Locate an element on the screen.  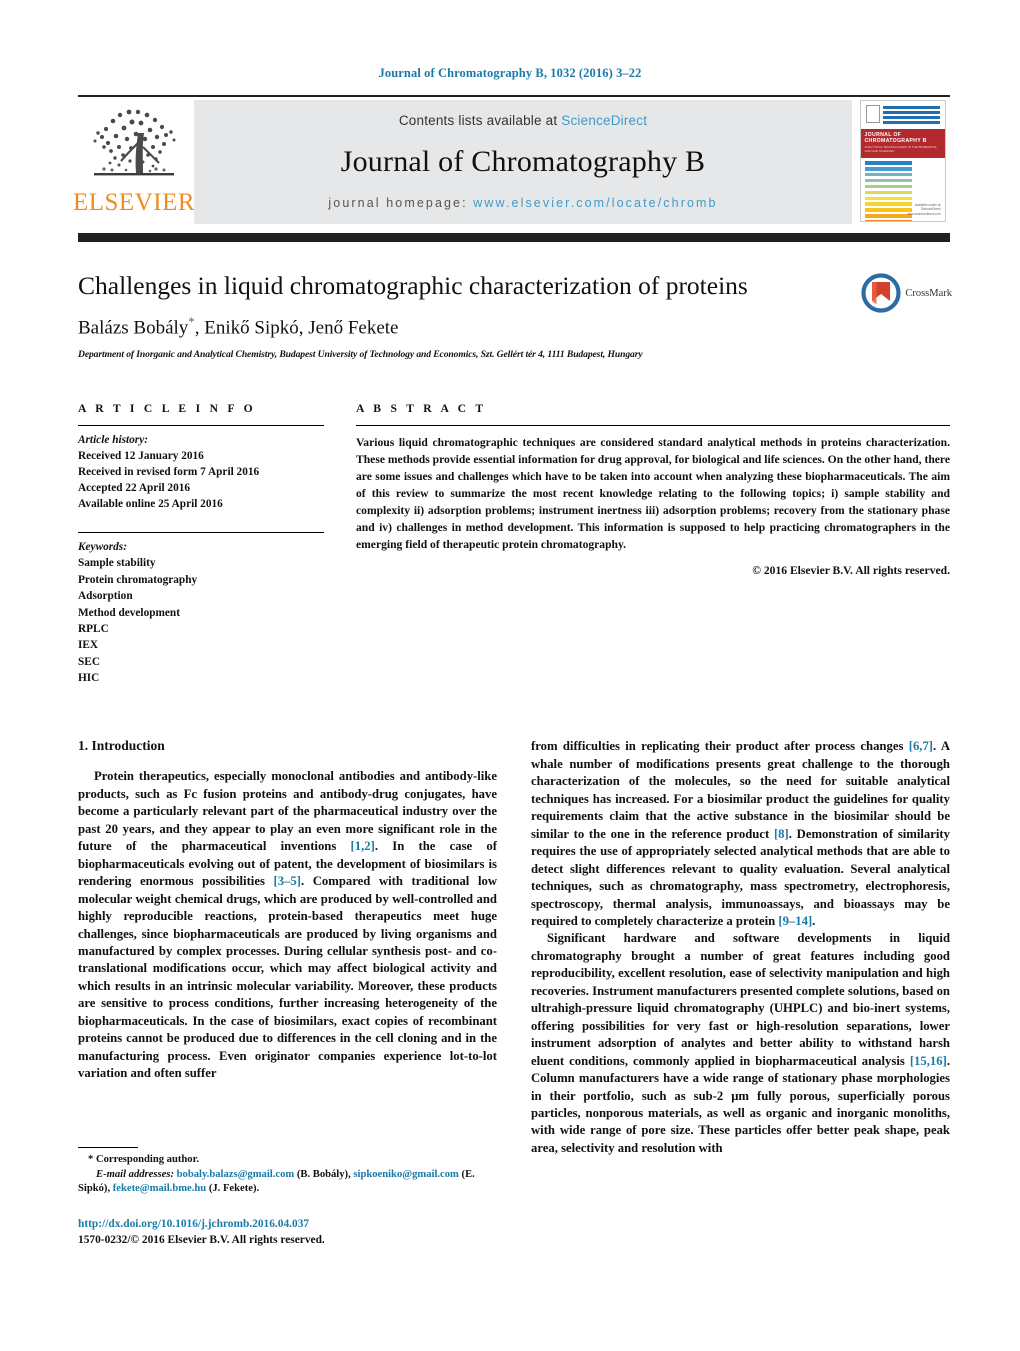
author-list: Balázs Bobály*, Enikő Sipkó, Jenő Fekete is located at coordinates (514, 326).